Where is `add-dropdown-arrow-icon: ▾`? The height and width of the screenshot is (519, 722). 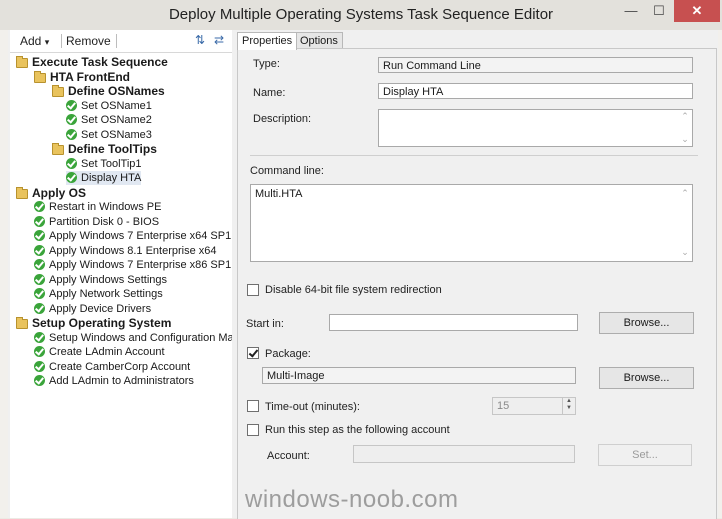
add-dropdown-arrow-icon: ▾ is located at coordinates (47, 42).